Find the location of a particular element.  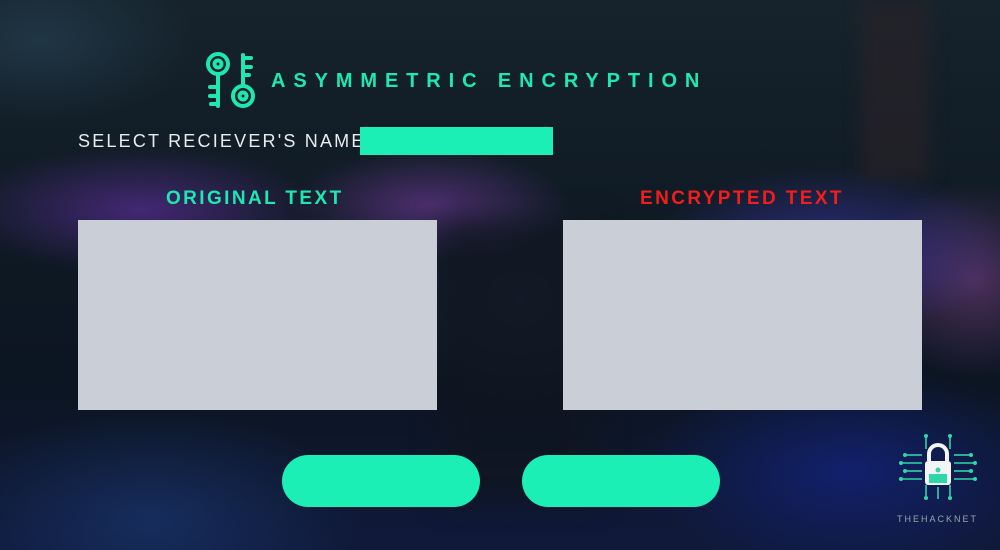

background-shadow is located at coordinates (895, 90).